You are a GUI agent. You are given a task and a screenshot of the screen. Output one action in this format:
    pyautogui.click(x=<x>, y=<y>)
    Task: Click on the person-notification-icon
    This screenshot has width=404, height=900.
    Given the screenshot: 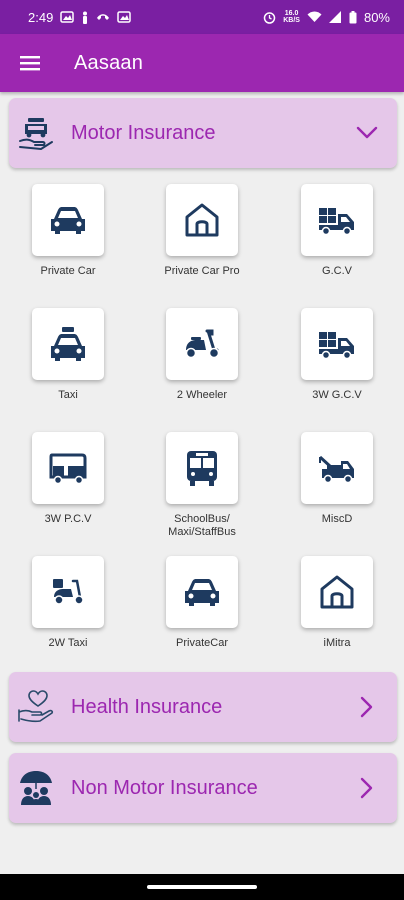 What is the action you would take?
    pyautogui.click(x=85, y=17)
    